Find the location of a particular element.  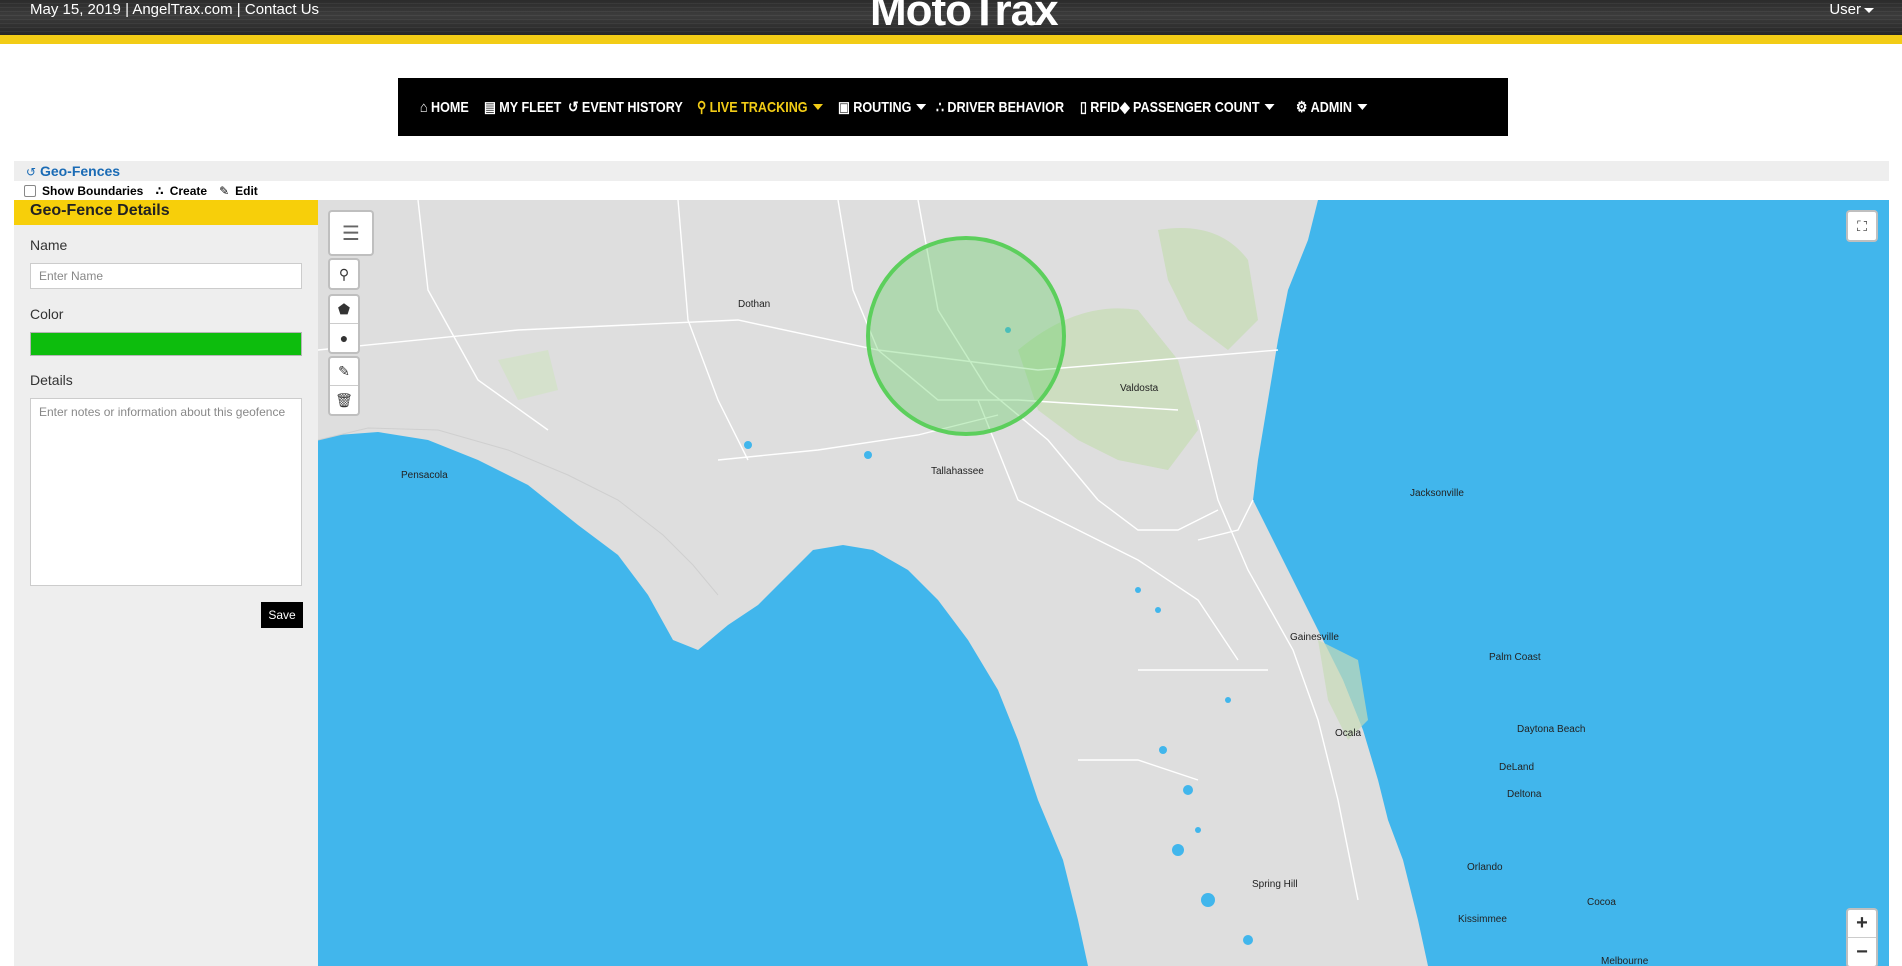

contact-link: Contact Us is located at coordinates (282, 9).